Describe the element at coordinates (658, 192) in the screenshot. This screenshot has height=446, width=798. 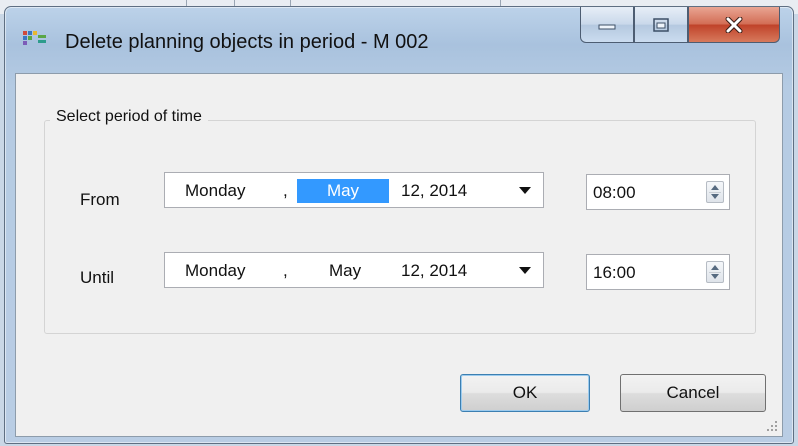
I see `from-time-input: 08:00` at that location.